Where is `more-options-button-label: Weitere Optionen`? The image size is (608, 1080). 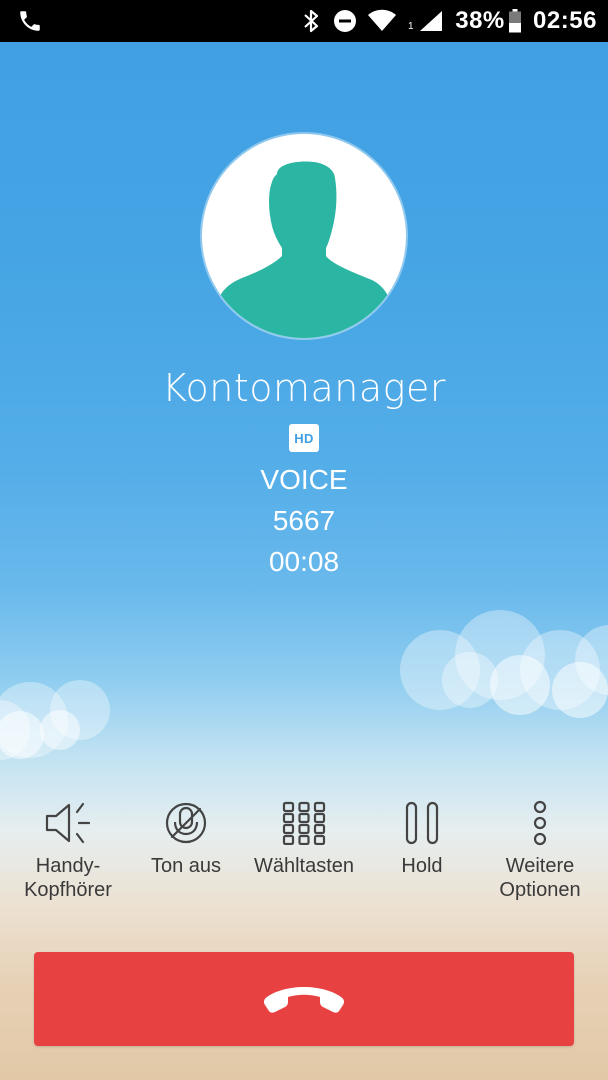 more-options-button-label: Weitere Optionen is located at coordinates (540, 878).